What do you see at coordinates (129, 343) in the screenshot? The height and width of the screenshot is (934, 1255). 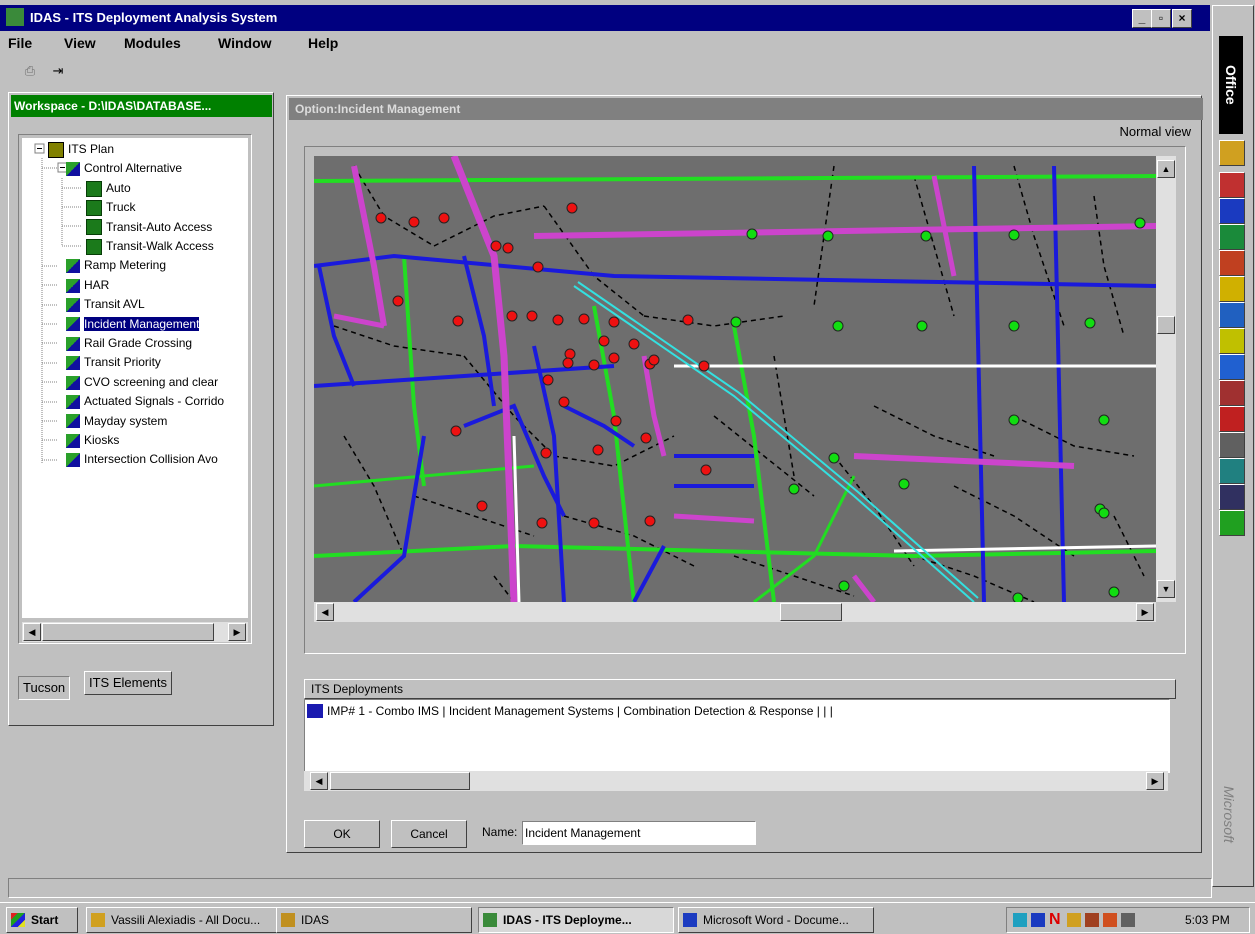 I see `tree-item: Rail Grade Crossing` at bounding box center [129, 343].